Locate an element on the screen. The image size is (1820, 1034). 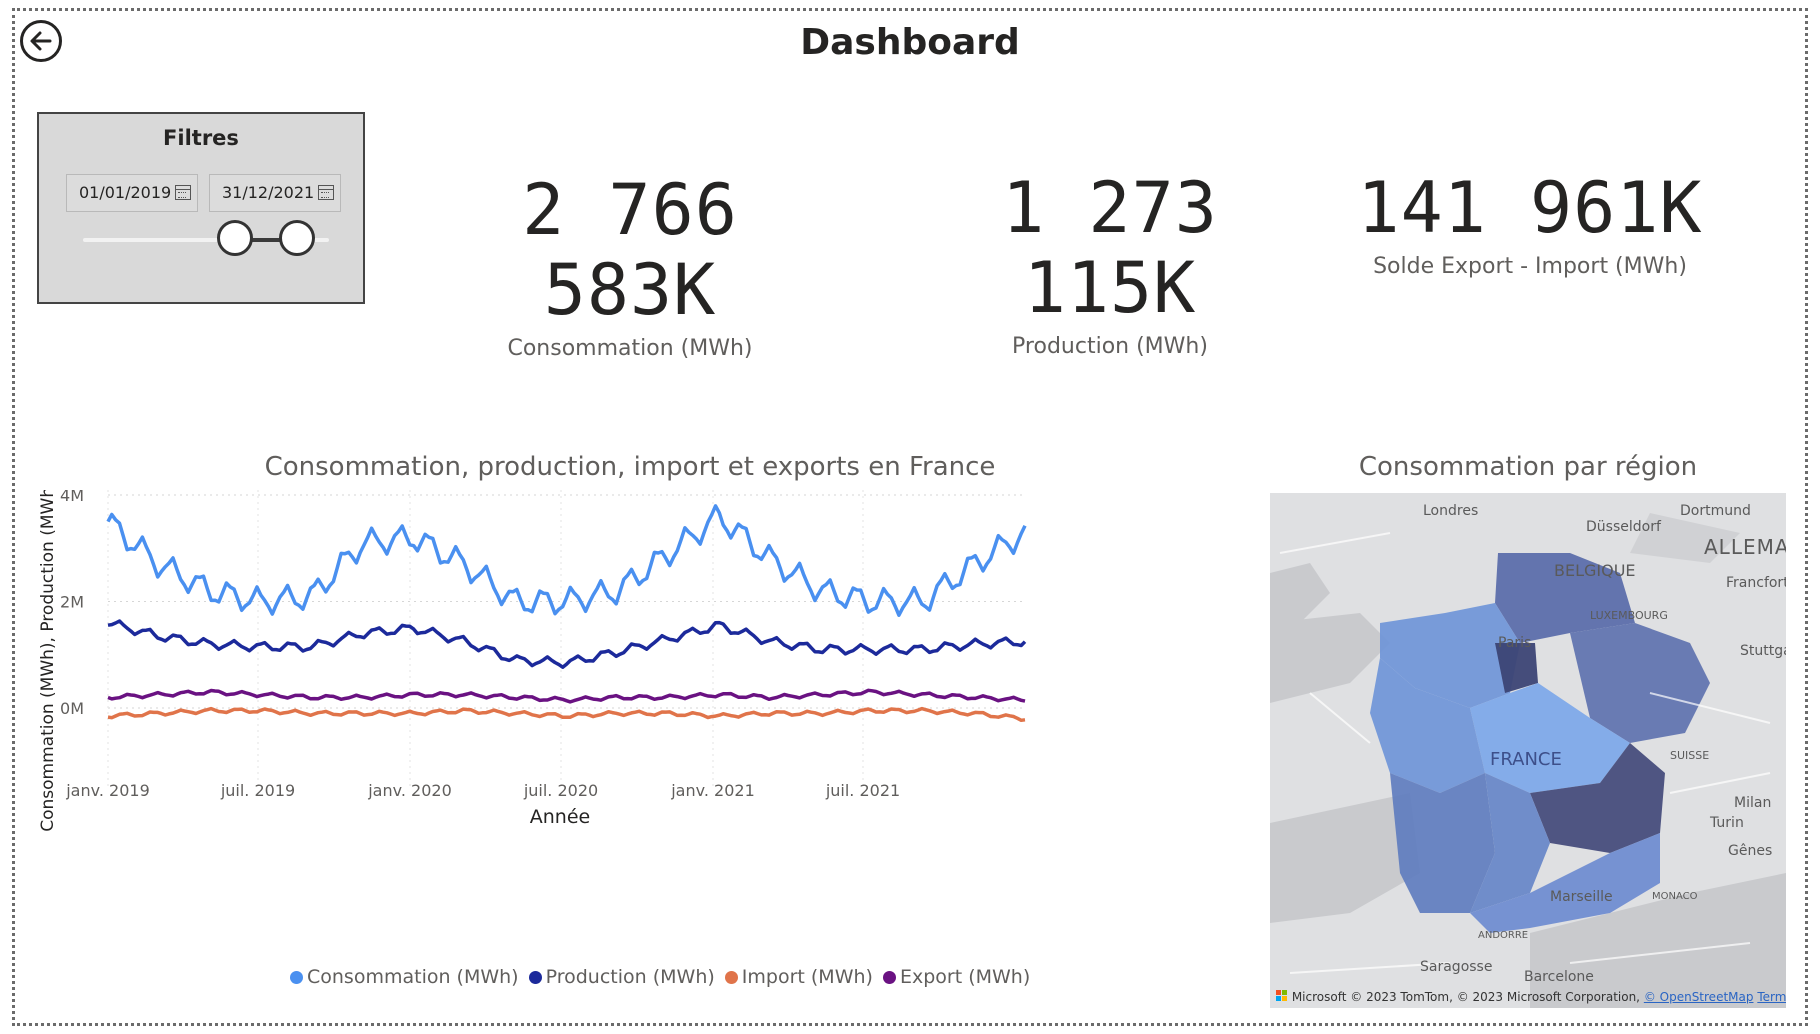
map-label: Barcelone is located at coordinates (1559, 977).